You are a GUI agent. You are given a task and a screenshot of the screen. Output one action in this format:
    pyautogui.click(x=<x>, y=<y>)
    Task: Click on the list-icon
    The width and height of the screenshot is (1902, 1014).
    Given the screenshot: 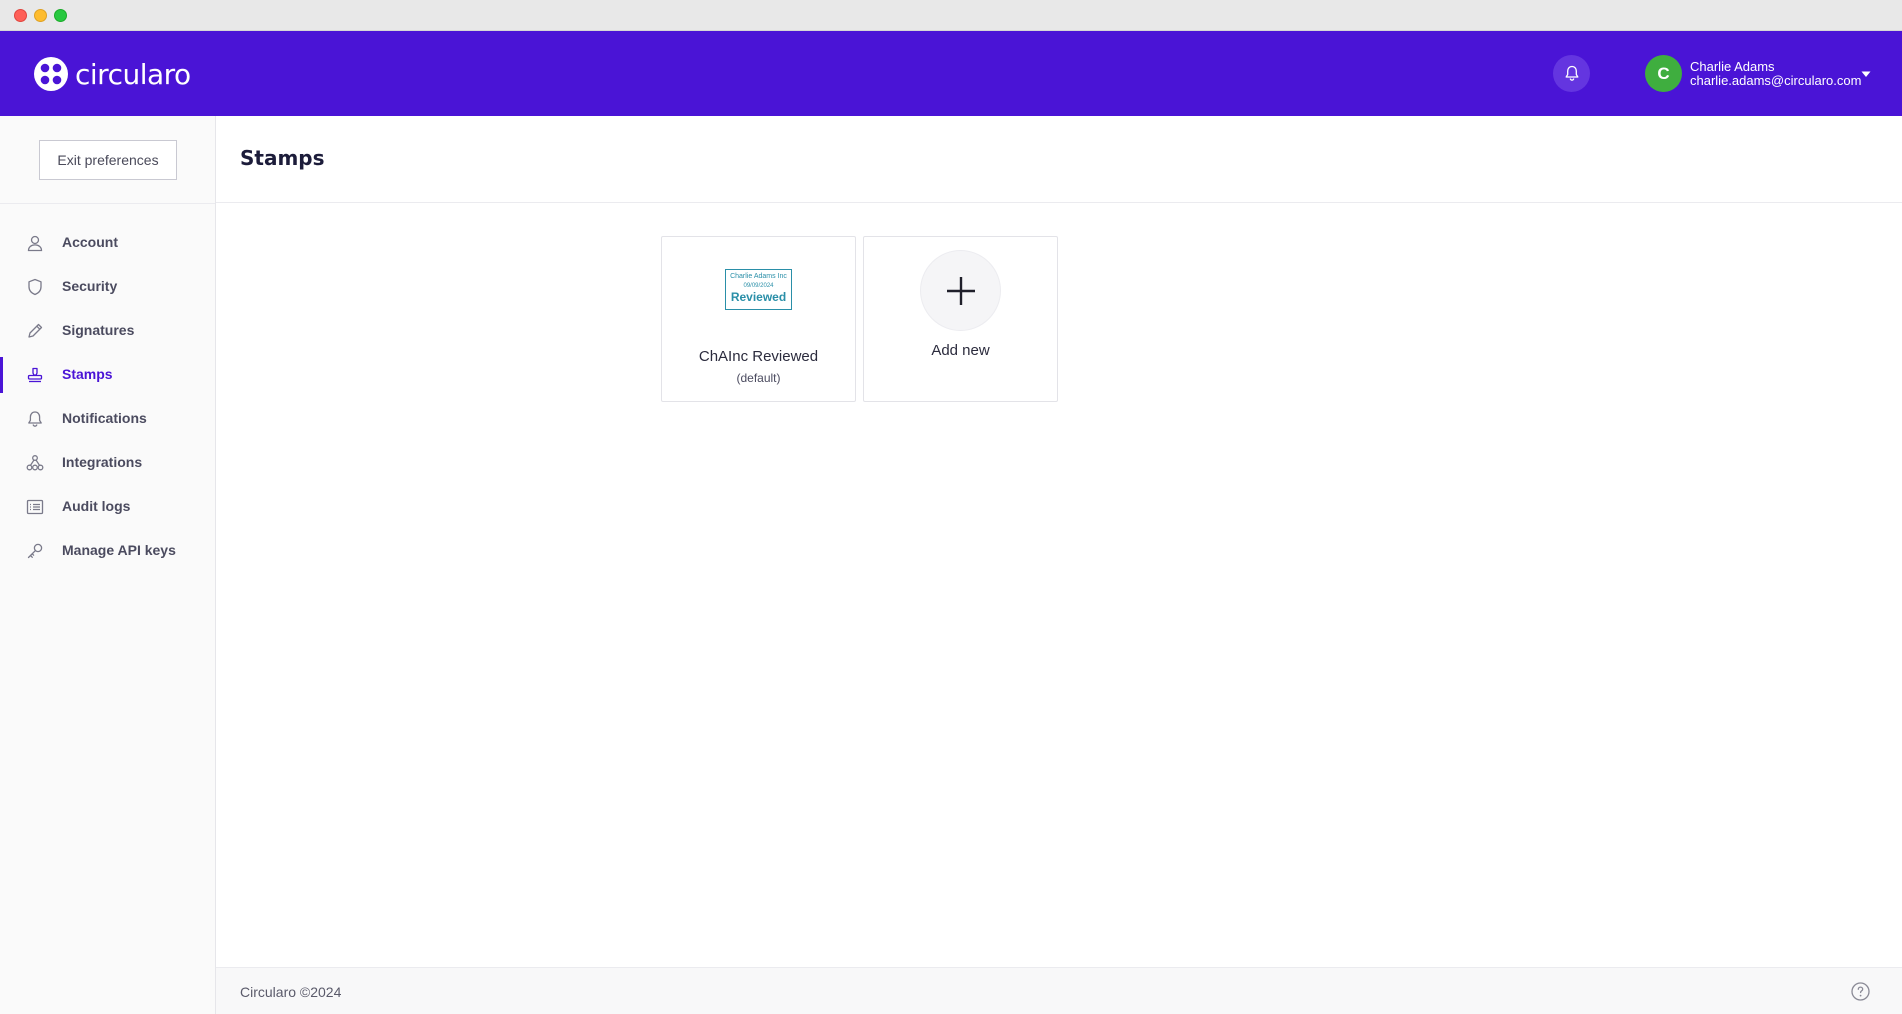 What is the action you would take?
    pyautogui.click(x=35, y=507)
    